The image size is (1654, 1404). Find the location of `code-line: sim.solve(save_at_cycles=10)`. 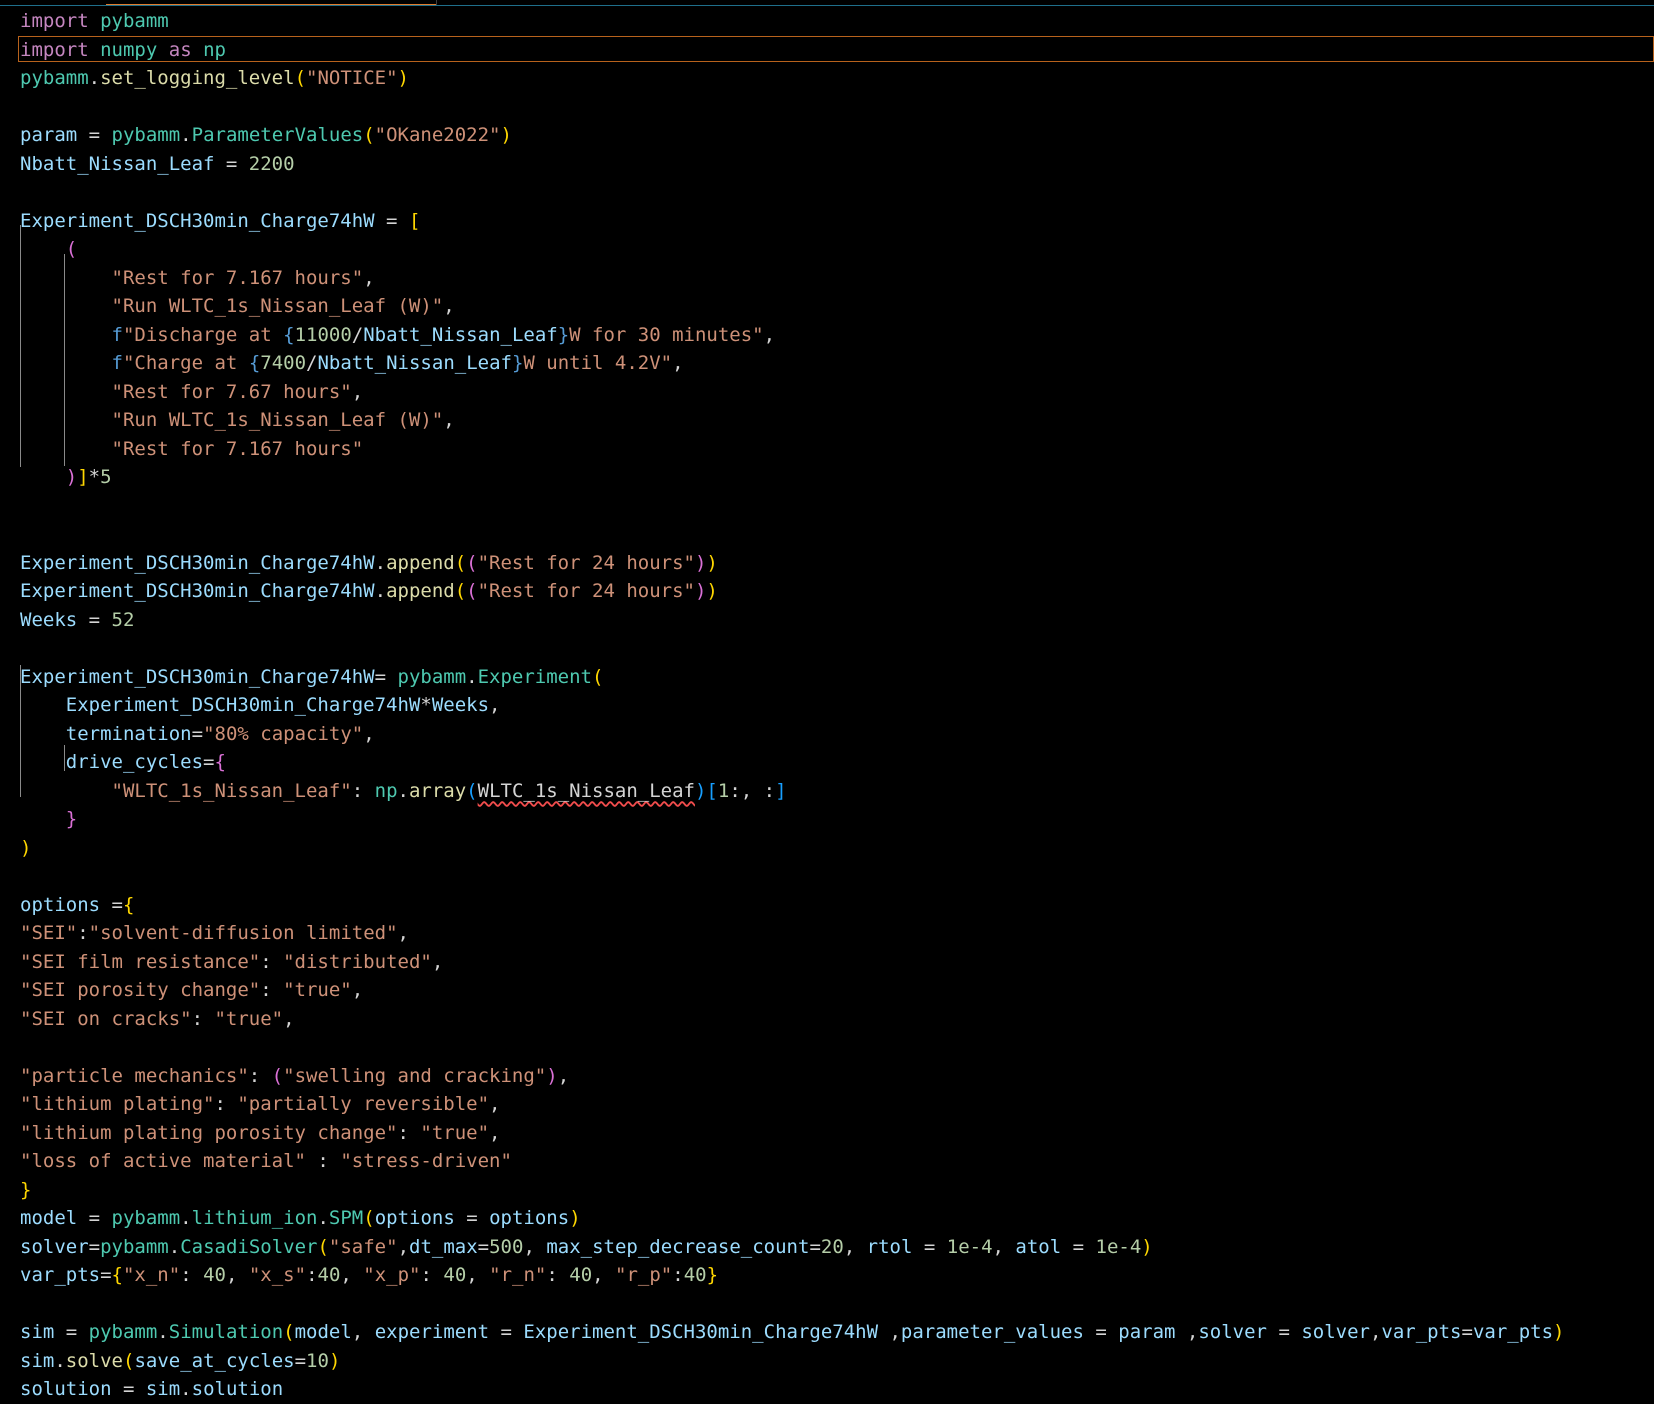

code-line: sim.solve(save_at_cycles=10) is located at coordinates (835, 1361).